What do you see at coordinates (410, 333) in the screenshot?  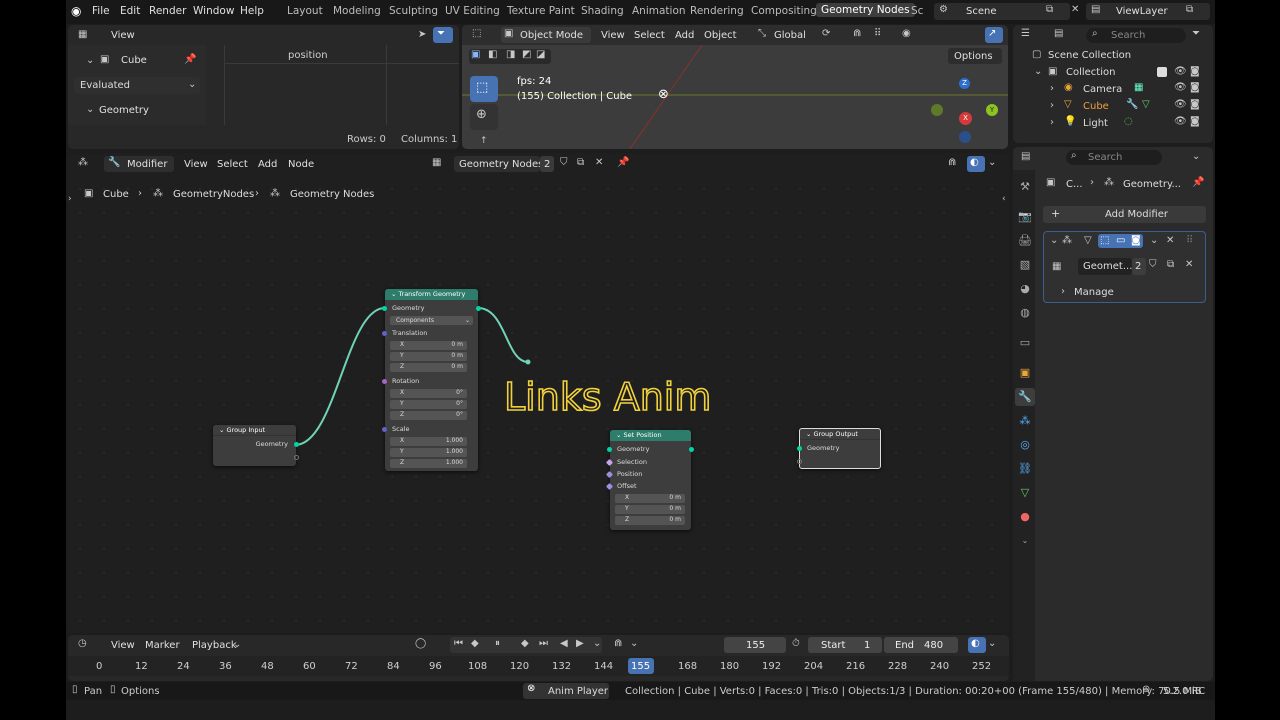 I see `socket-label-translation: Translation` at bounding box center [410, 333].